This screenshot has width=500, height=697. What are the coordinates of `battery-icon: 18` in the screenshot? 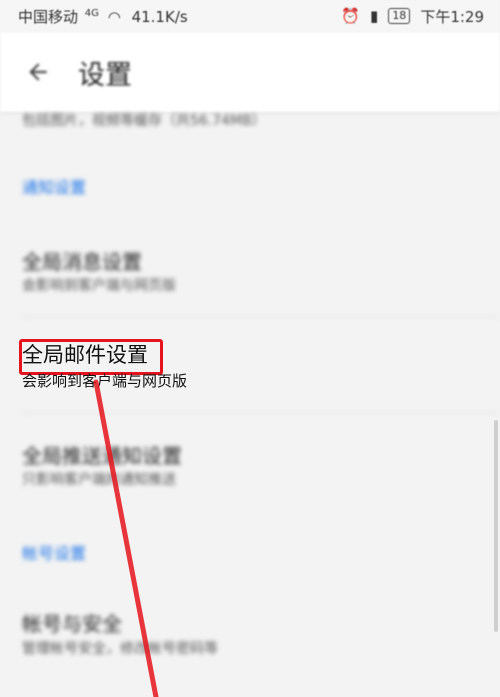 It's located at (399, 16).